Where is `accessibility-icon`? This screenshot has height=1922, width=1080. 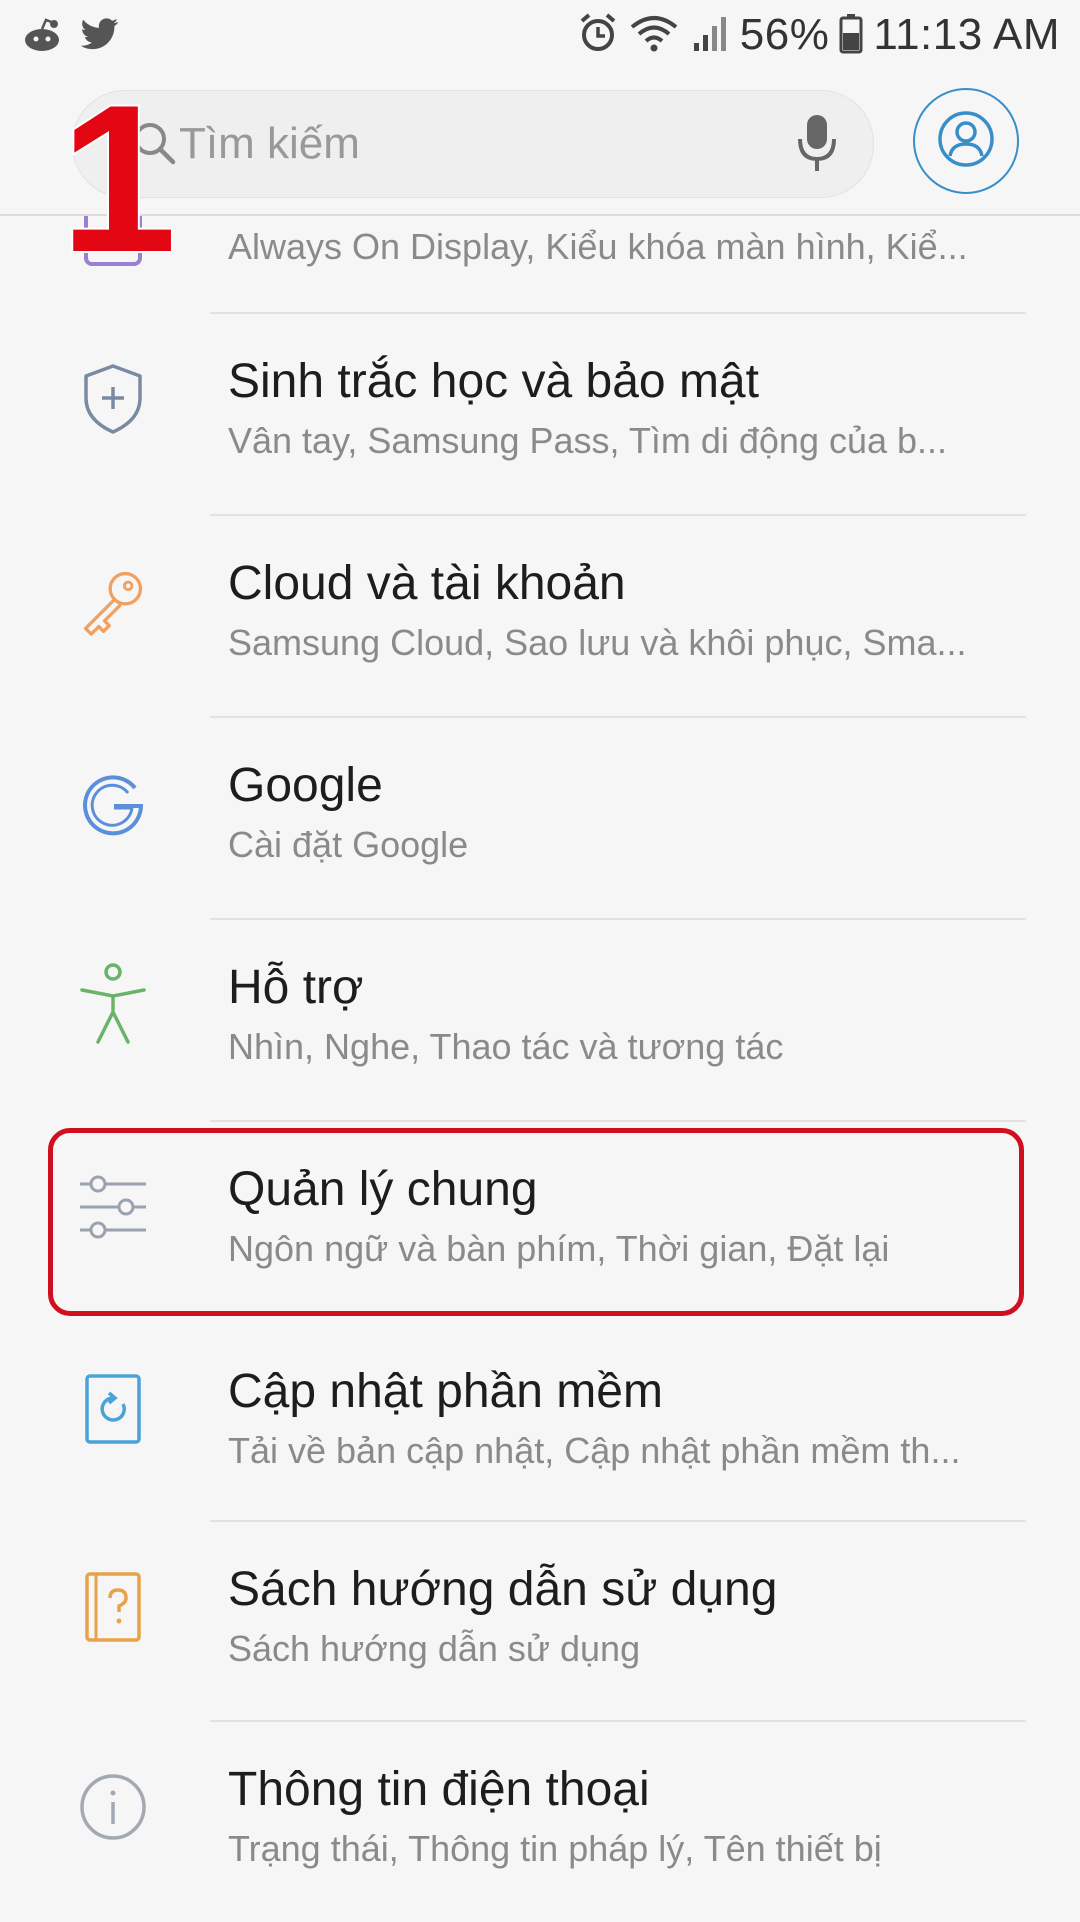
accessibility-icon is located at coordinates (113, 1003).